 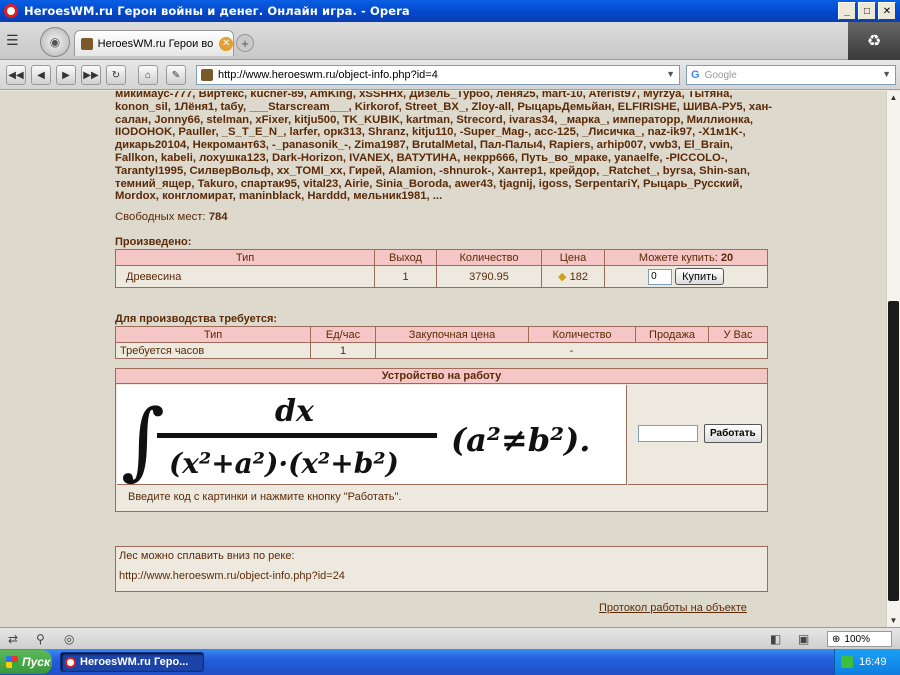 I want to click on work-button: Работать, so click(x=733, y=433).